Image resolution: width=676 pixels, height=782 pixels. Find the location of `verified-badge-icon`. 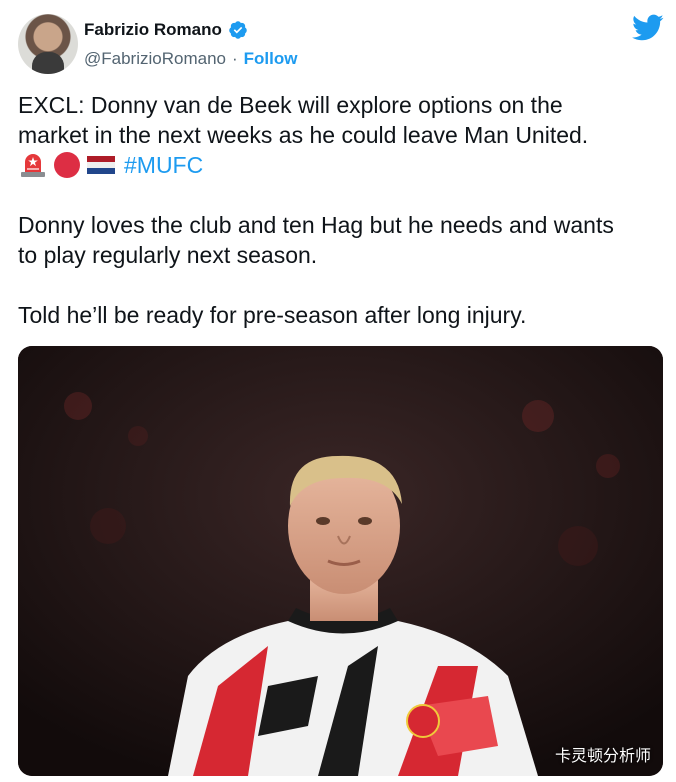

verified-badge-icon is located at coordinates (238, 30).